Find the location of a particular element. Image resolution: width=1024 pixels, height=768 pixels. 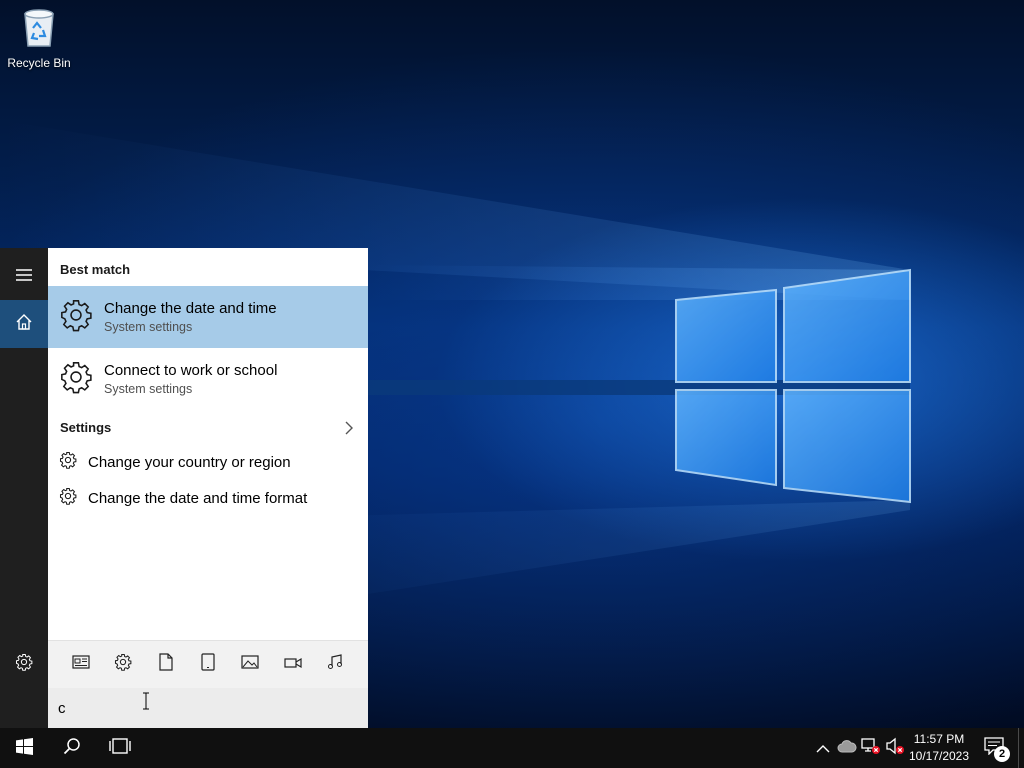

photo-icon is located at coordinates (250, 664).